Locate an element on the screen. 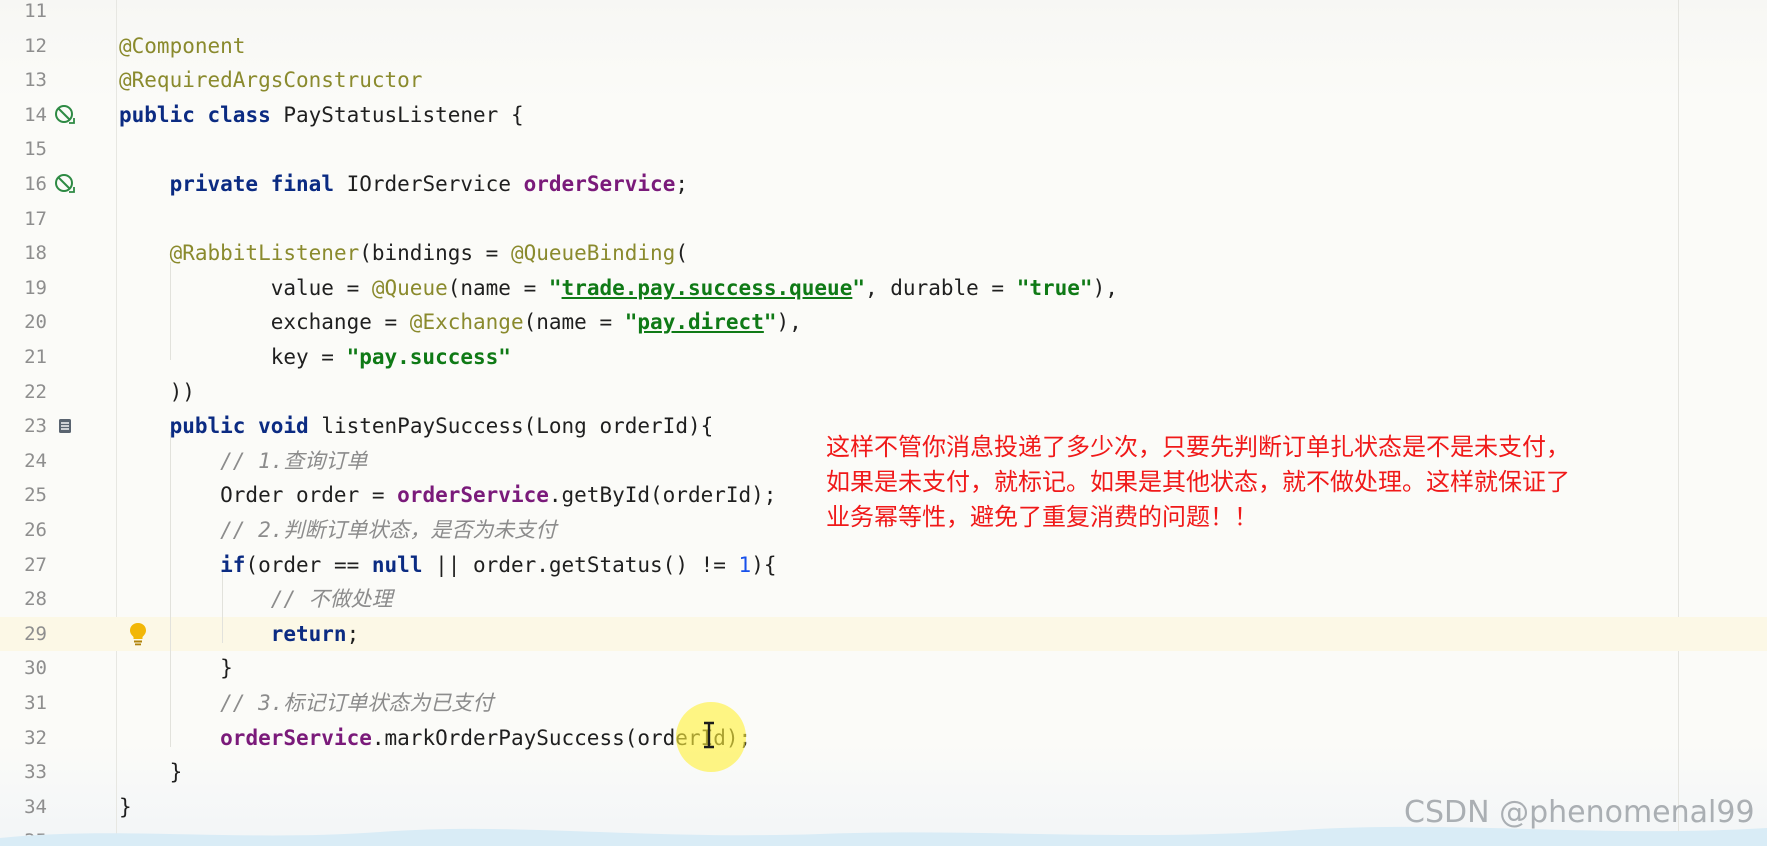 This screenshot has width=1767, height=846. code-token: trade.pay.success.queue is located at coordinates (707, 287).